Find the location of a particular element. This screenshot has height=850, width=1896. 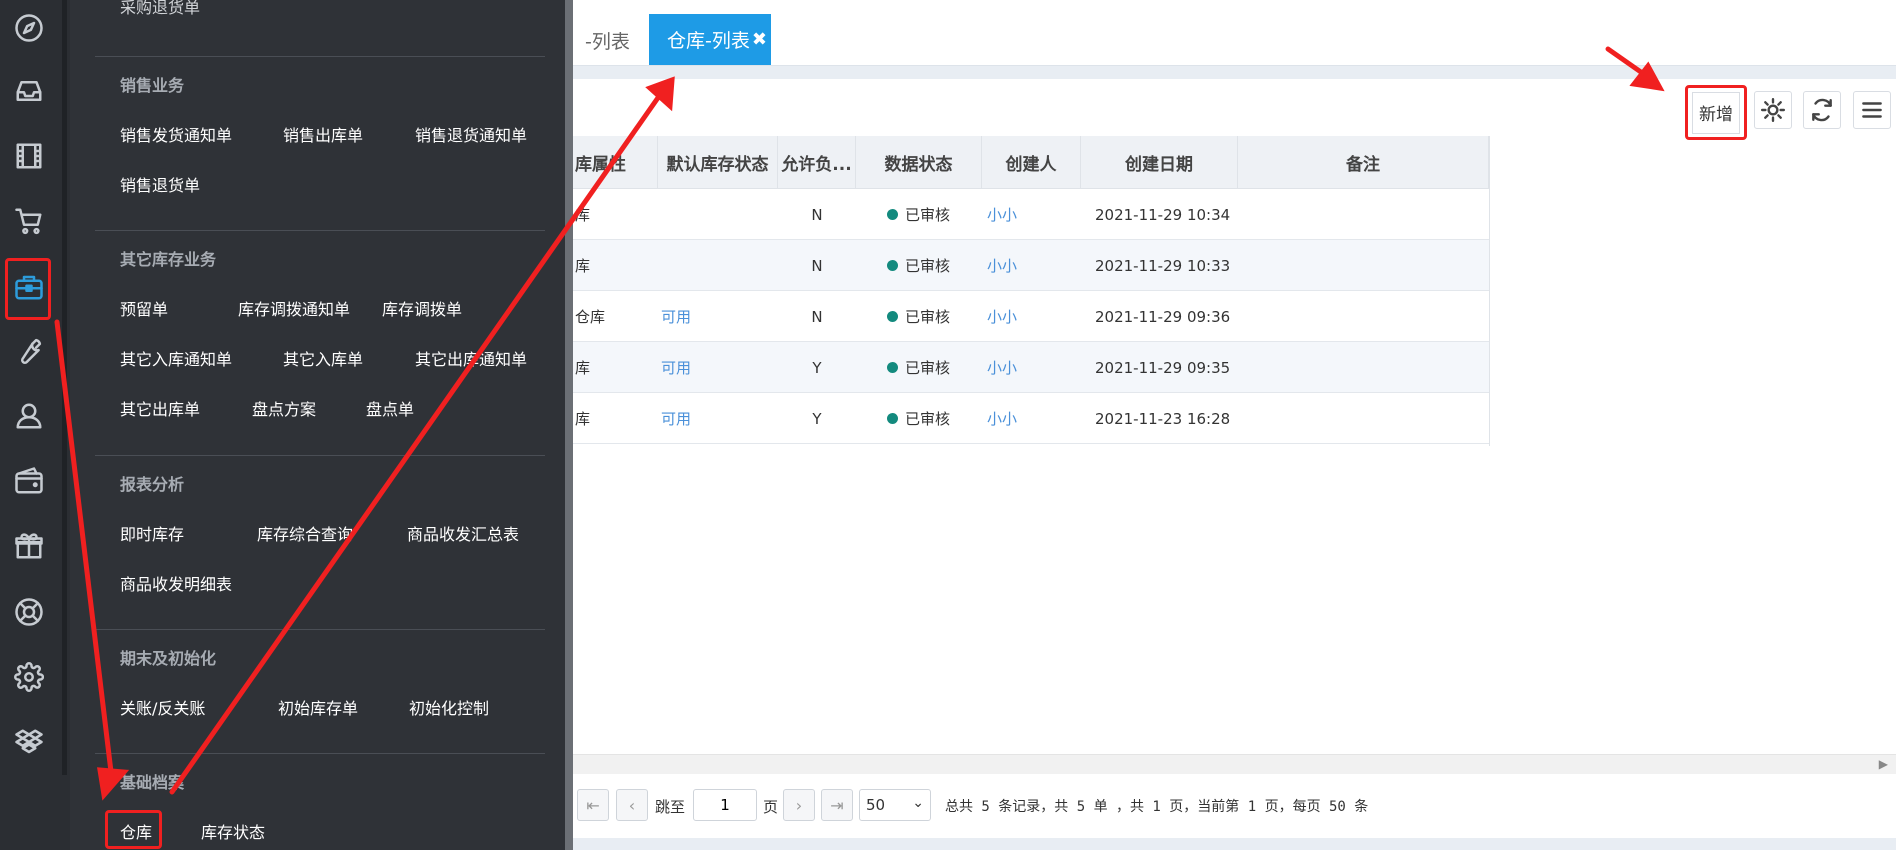

refresh-button is located at coordinates (1822, 110).